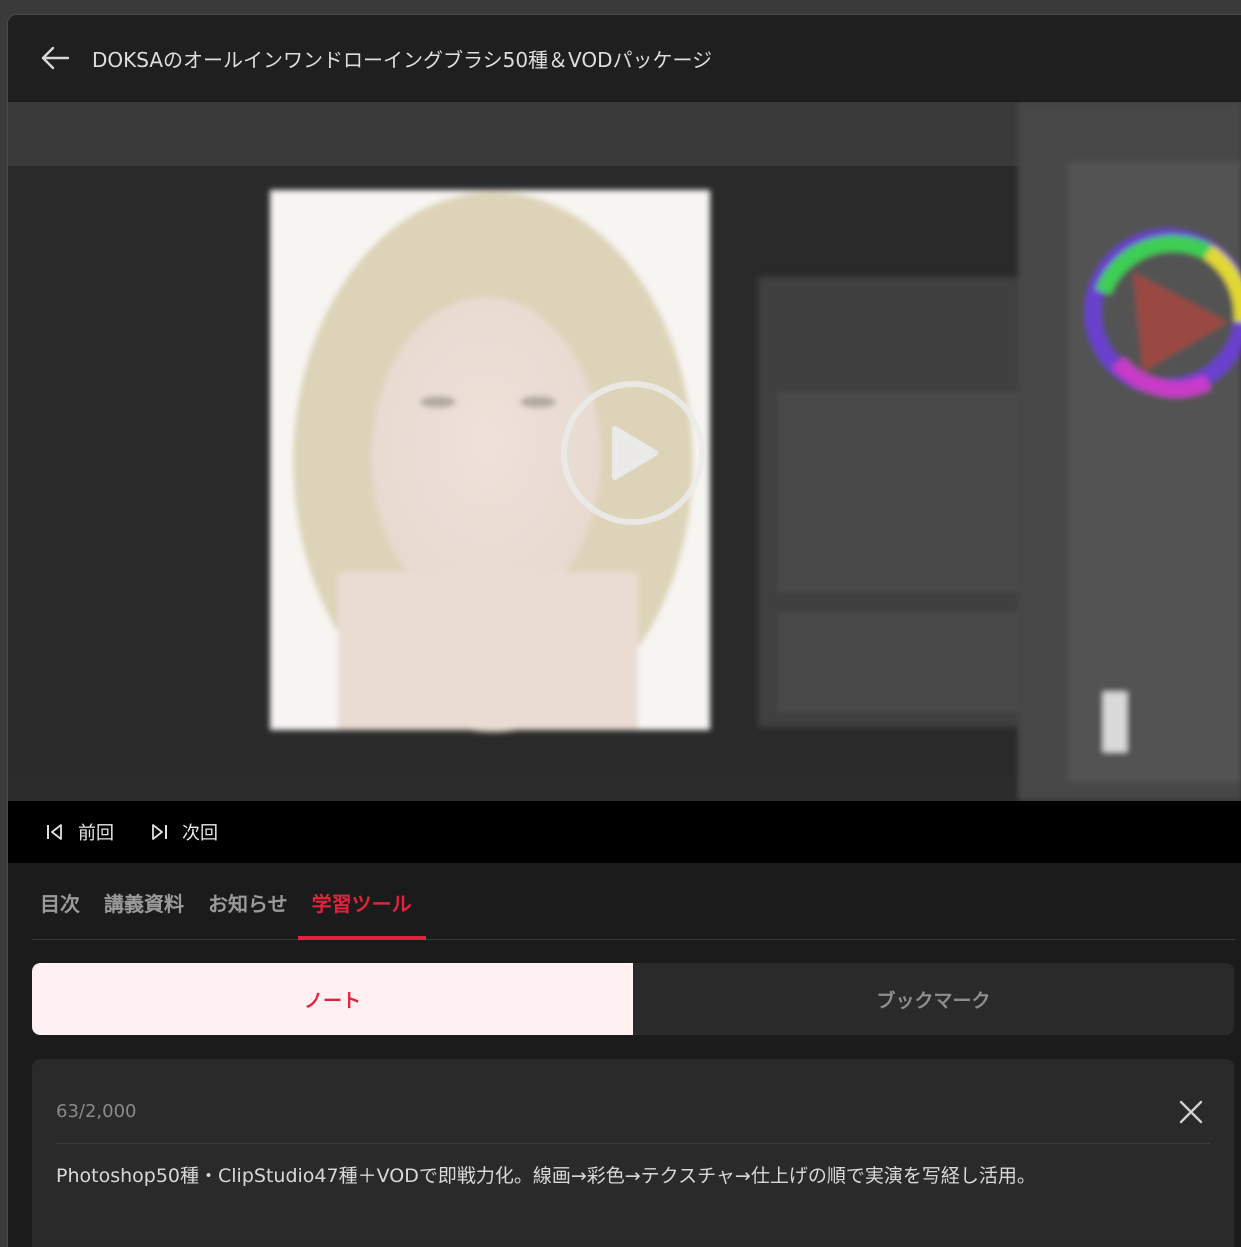  Describe the element at coordinates (60, 913) in the screenshot. I see `tab-contents: 目次` at that location.